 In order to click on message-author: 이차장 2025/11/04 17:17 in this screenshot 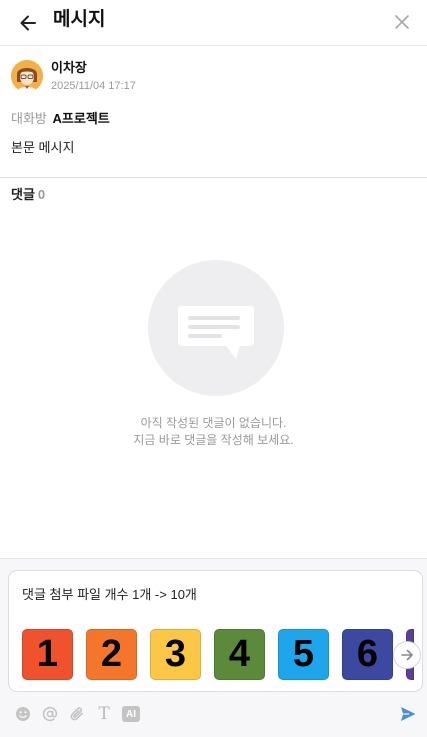, I will do `click(73, 76)`.